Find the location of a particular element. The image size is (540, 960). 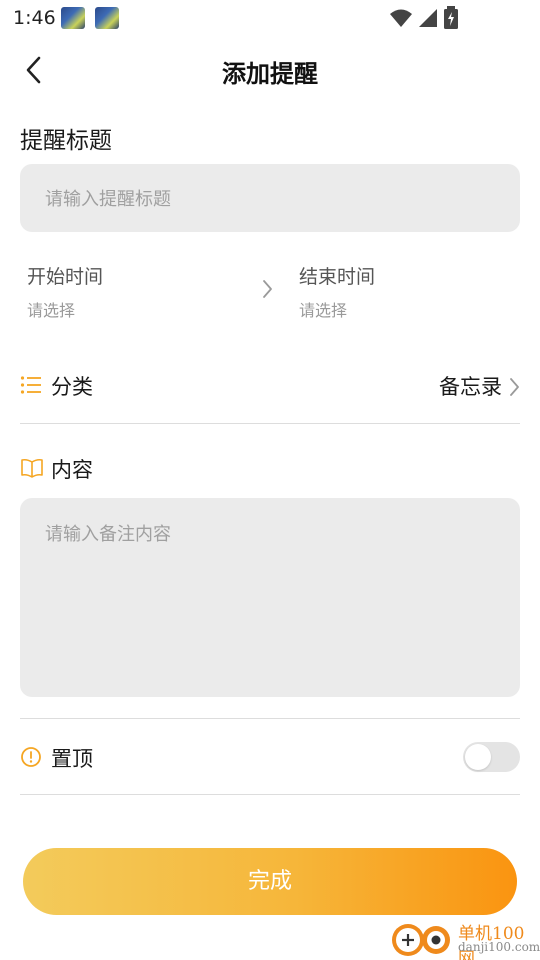

alert-circle-icon is located at coordinates (31, 757).